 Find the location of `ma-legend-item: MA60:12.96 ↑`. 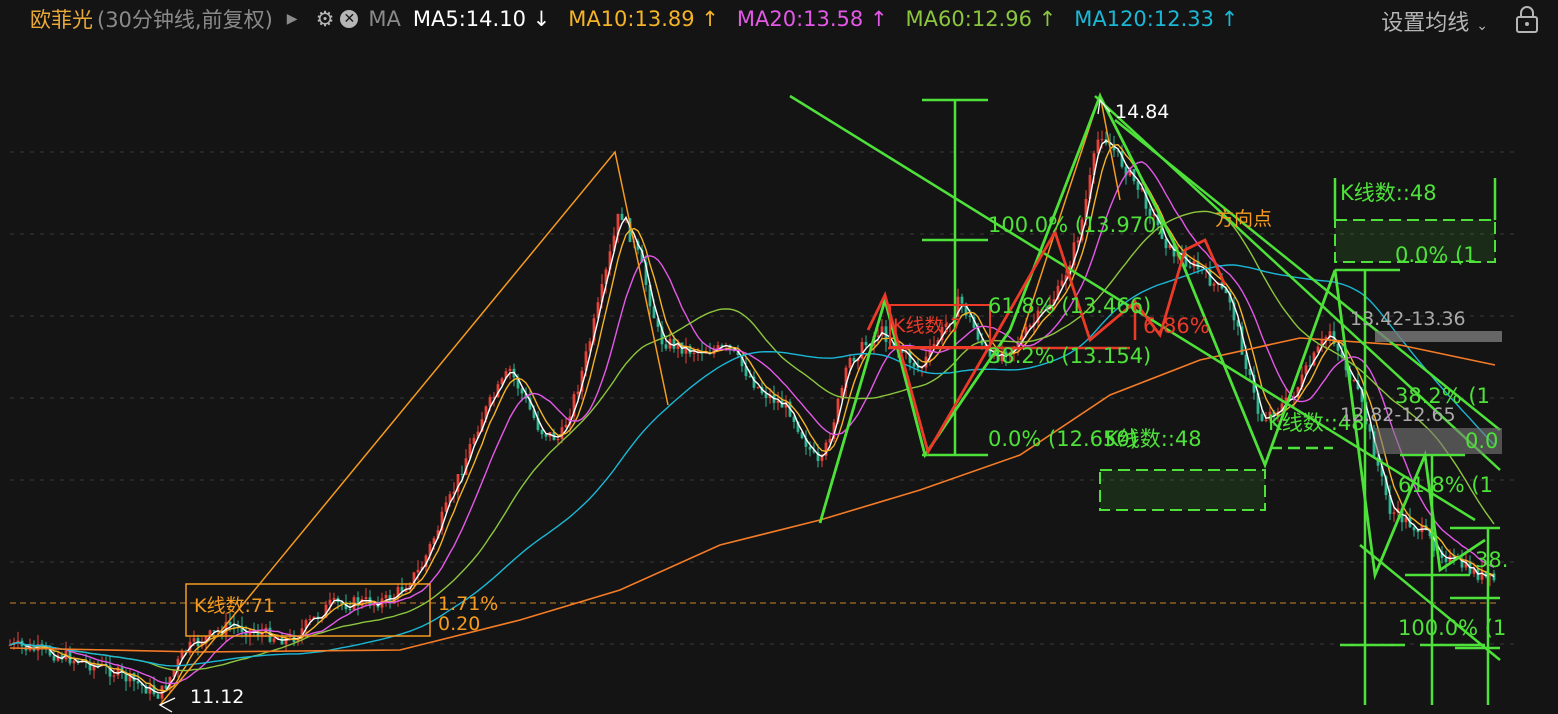

ma-legend-item: MA60:12.96 ↑ is located at coordinates (981, 19).